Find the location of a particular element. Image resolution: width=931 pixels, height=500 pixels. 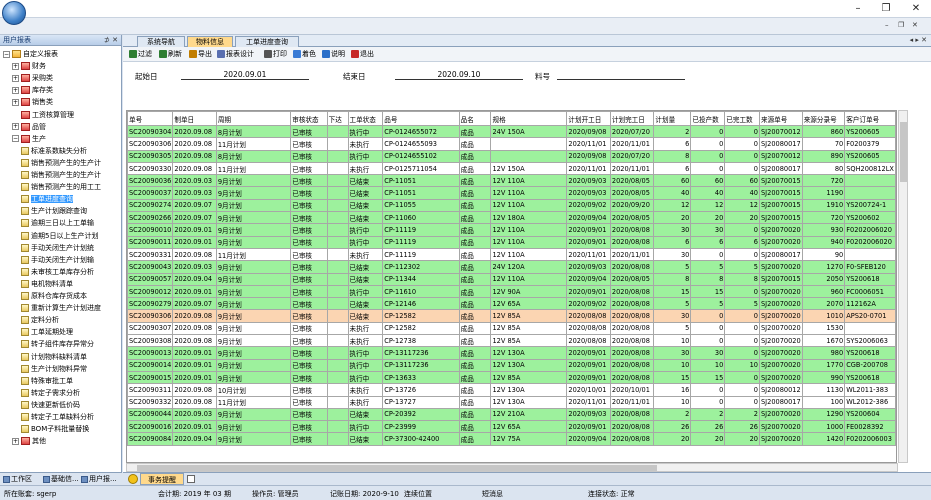

column-header: 品号 is located at coordinates (421, 118).